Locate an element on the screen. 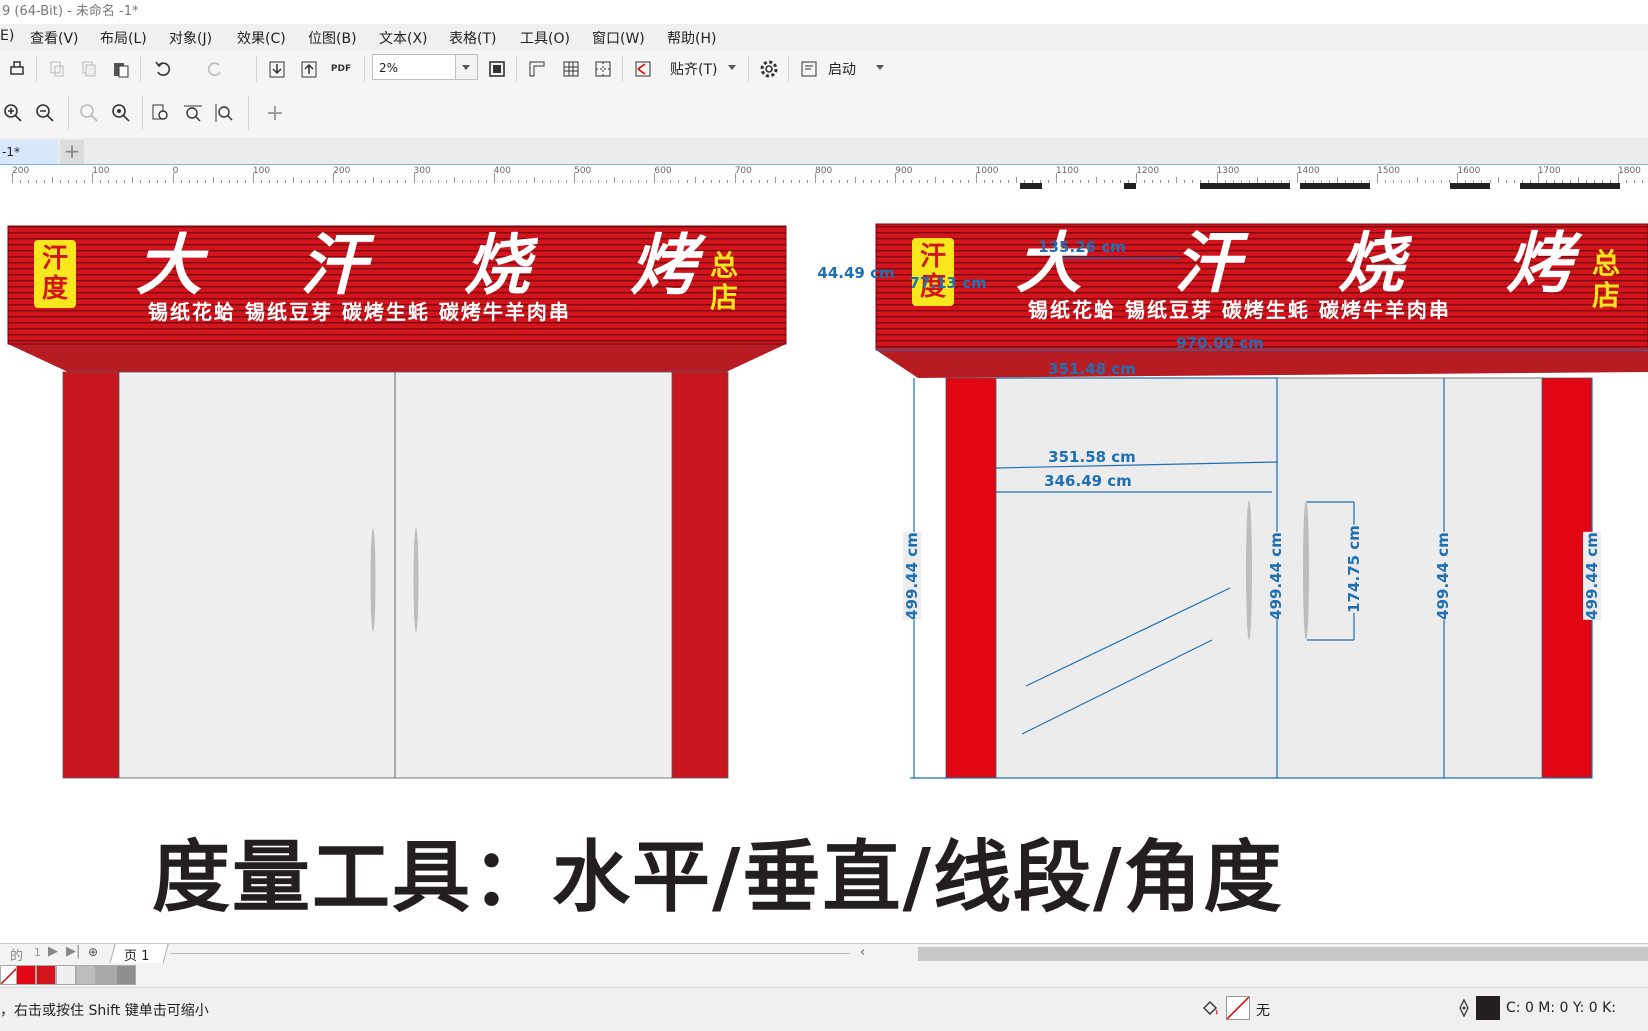  undo-icon is located at coordinates (163, 69).